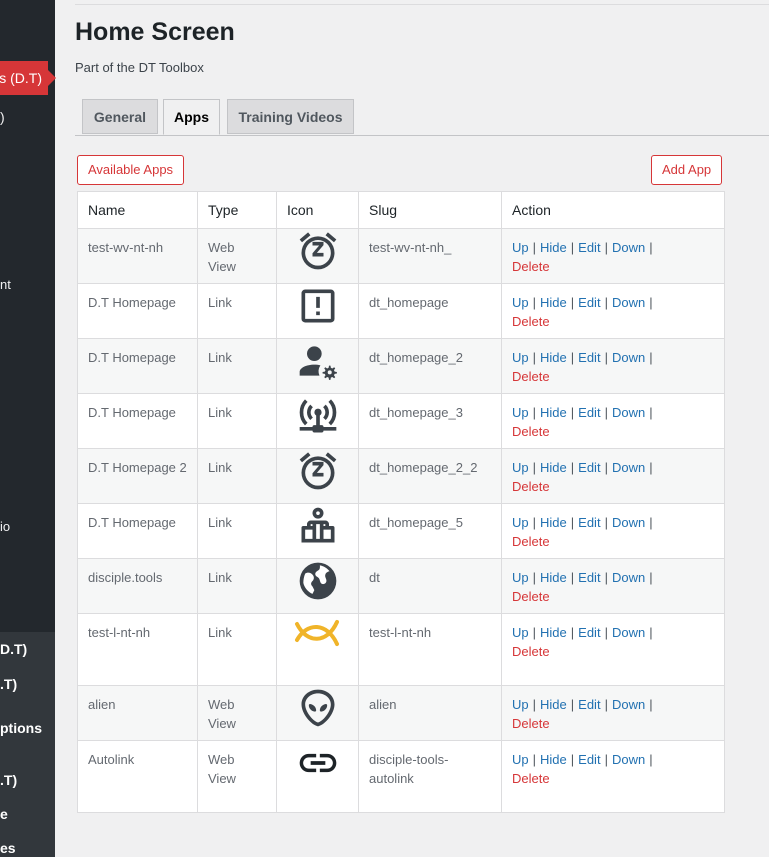 This screenshot has height=857, width=769. Describe the element at coordinates (687, 170) in the screenshot. I see `add-app-button: Add App` at that location.